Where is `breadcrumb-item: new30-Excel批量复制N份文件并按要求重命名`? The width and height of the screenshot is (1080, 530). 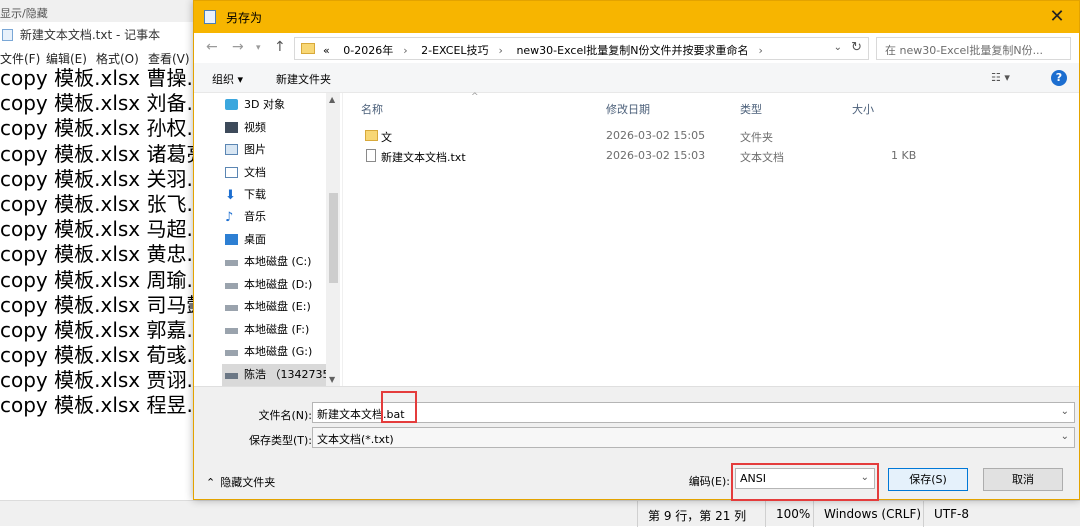 breadcrumb-item: new30-Excel批量复制N份文件并按要求重命名 is located at coordinates (632, 50).